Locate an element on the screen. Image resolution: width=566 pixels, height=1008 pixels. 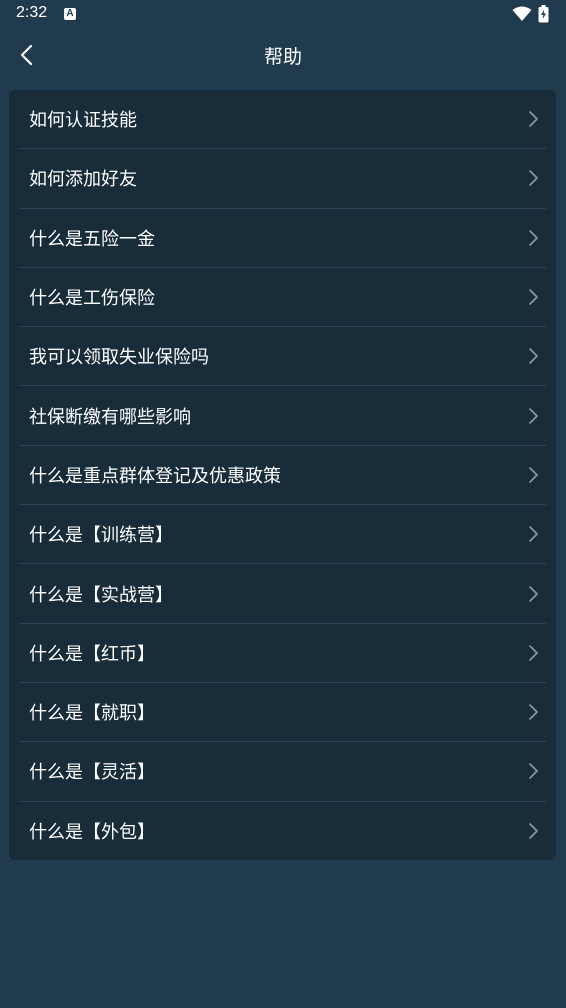
help-item-practice-camp: 什么是【实战营】 is located at coordinates (282, 594).